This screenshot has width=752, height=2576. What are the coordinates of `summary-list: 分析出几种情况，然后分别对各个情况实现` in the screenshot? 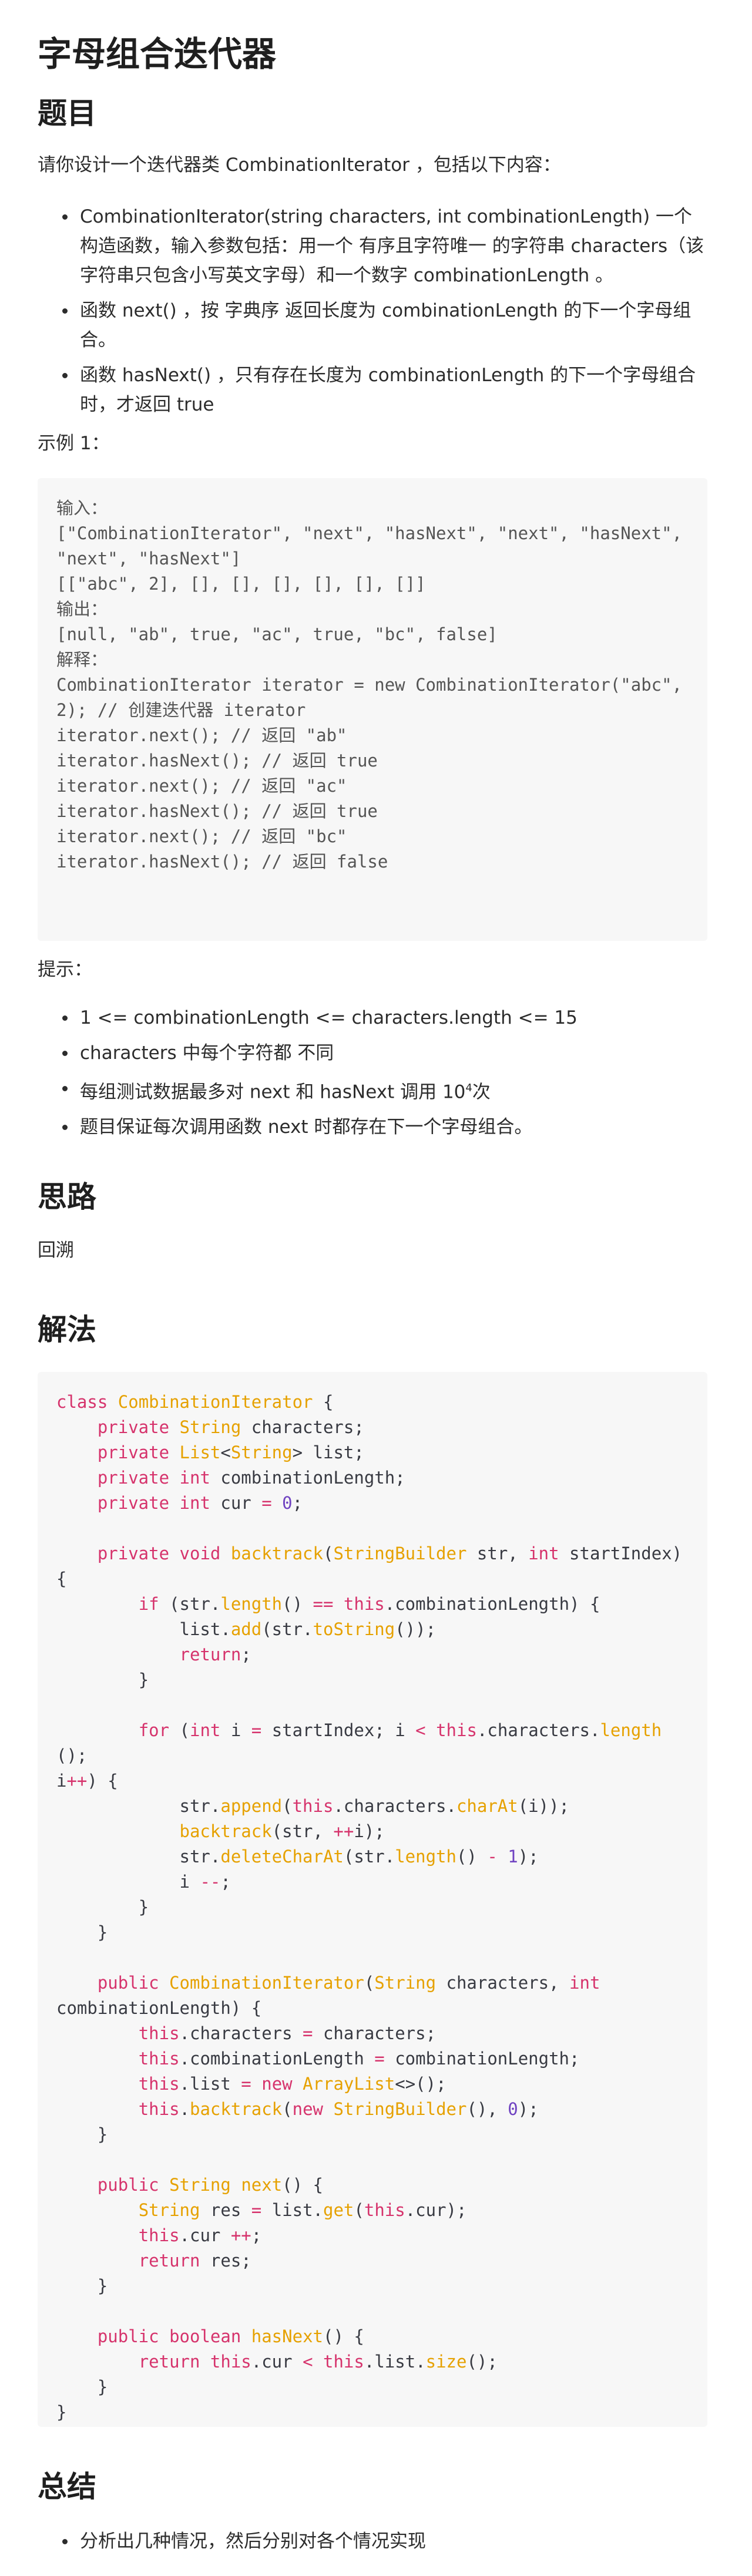 It's located at (372, 2544).